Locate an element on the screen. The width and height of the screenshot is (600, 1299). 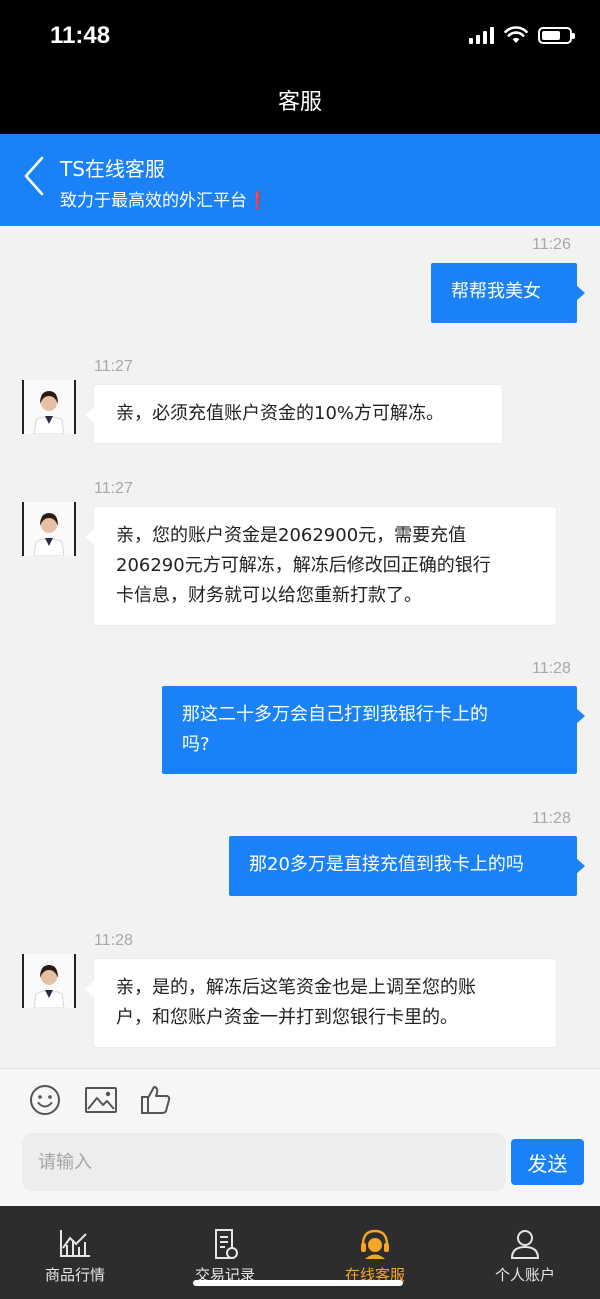
exclamation-mark: ❗ is located at coordinates (258, 201).